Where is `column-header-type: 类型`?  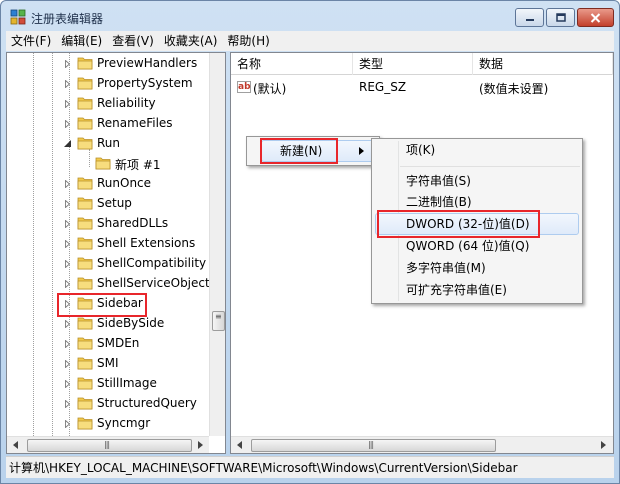
column-header-type: 类型 is located at coordinates (413, 64).